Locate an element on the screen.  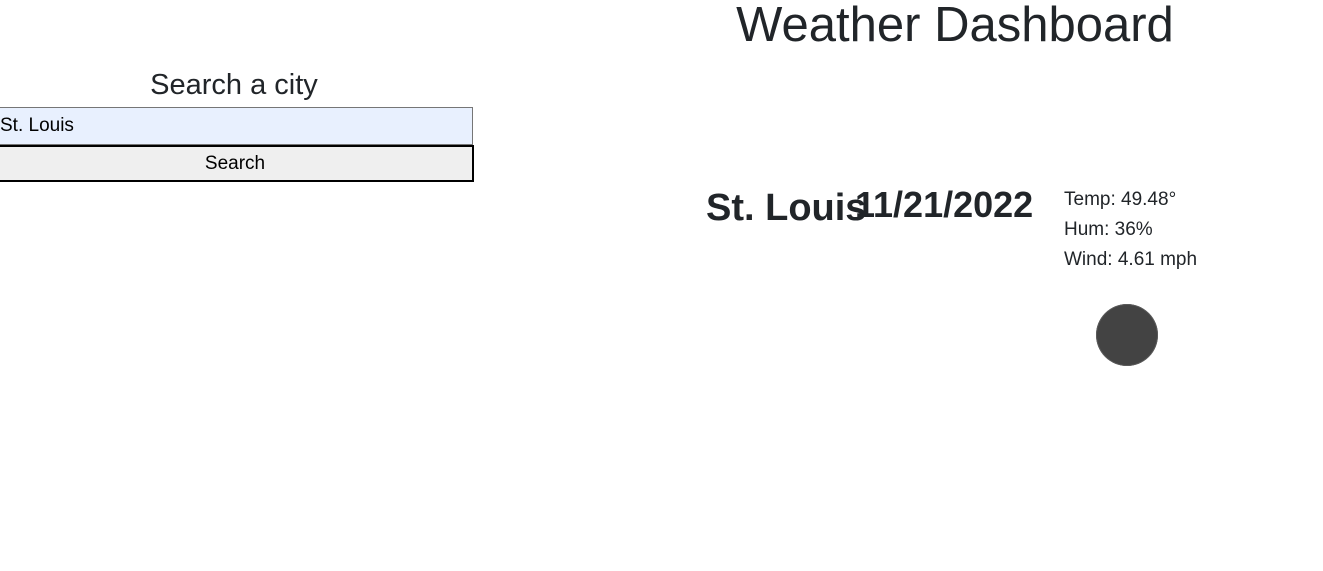
wind-text: Wind: 4.61 mph is located at coordinates (1131, 259).